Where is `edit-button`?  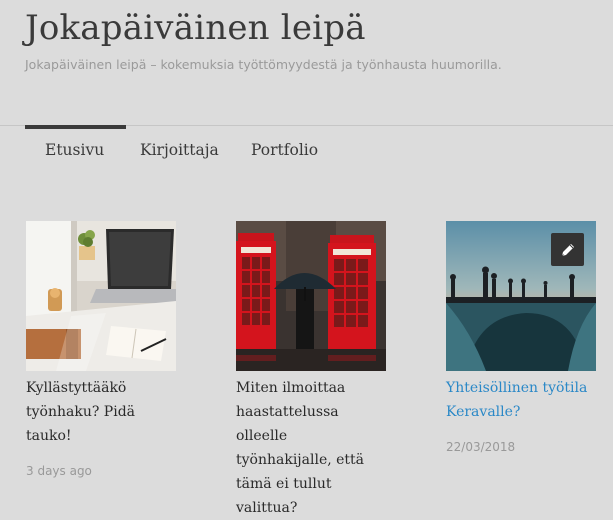
edit-button is located at coordinates (567, 249).